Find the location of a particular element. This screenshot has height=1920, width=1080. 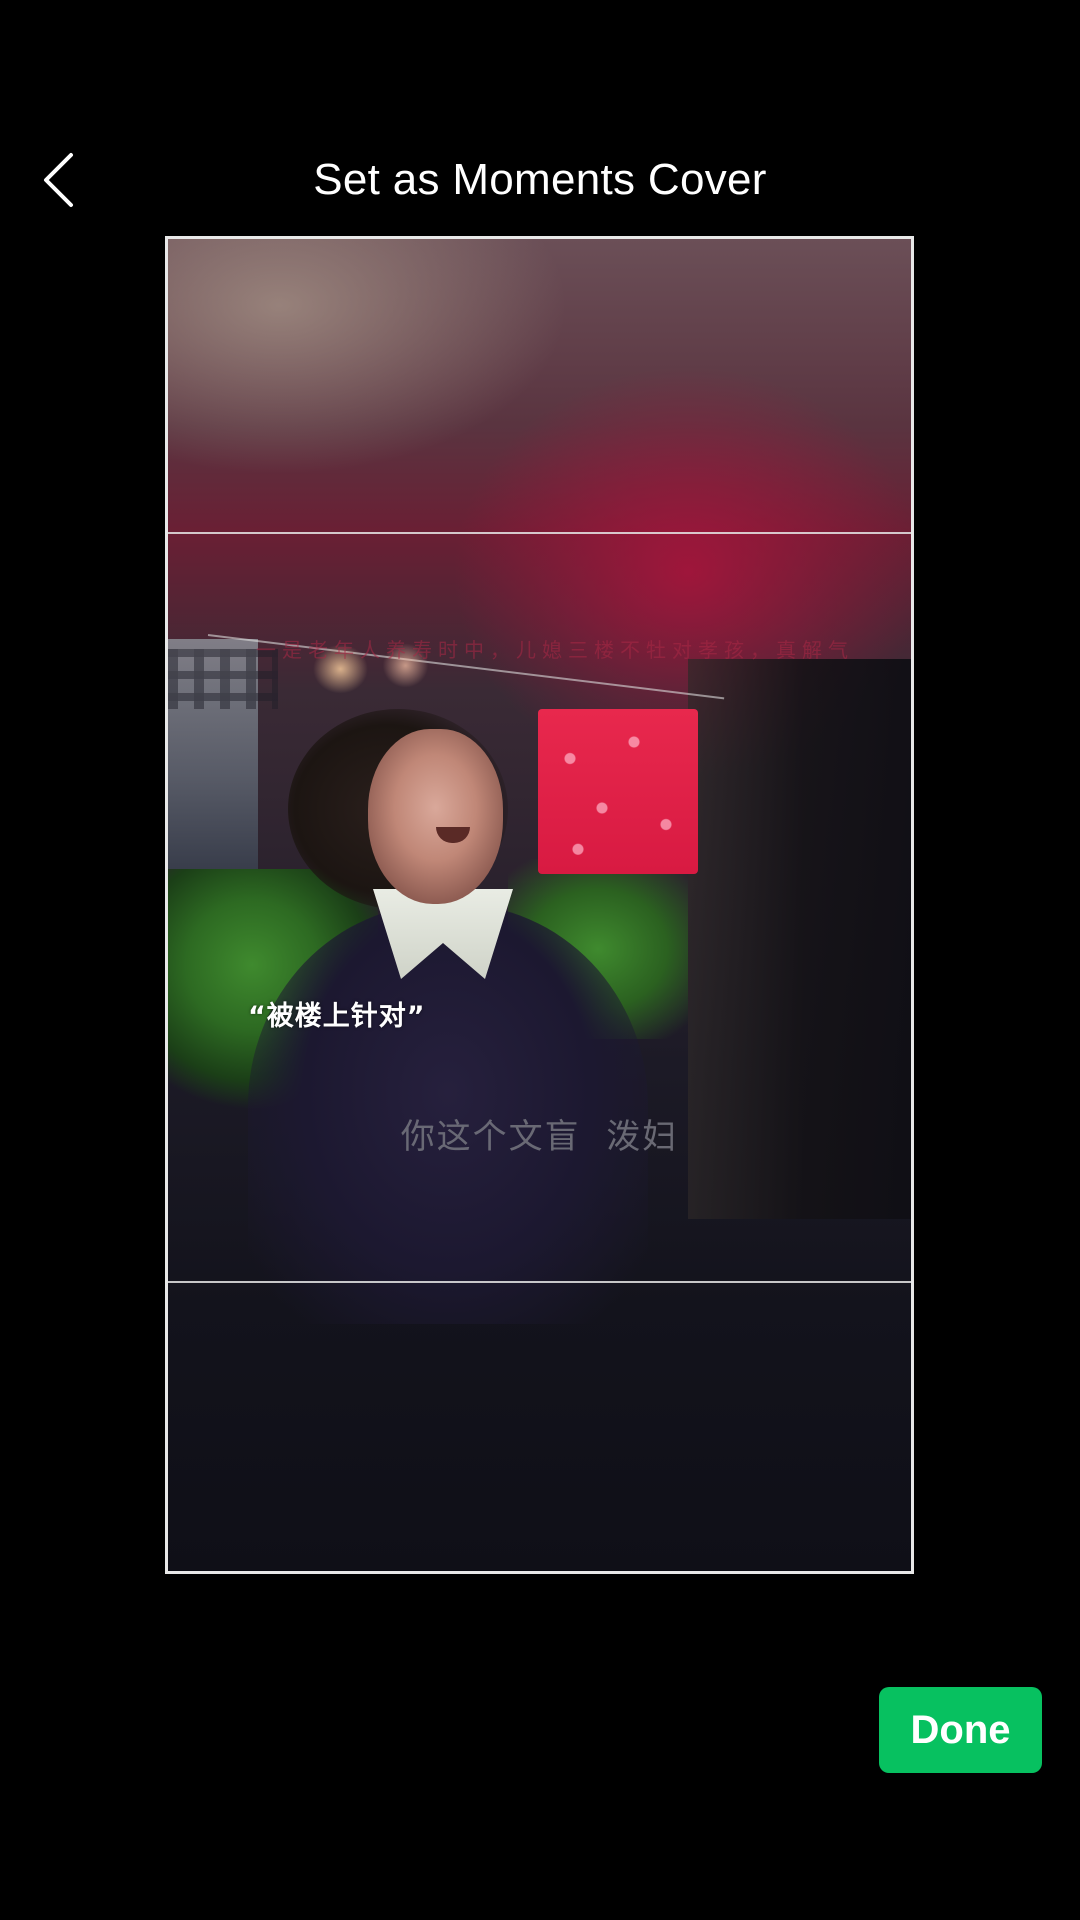

done-button: Done is located at coordinates (960, 1730).